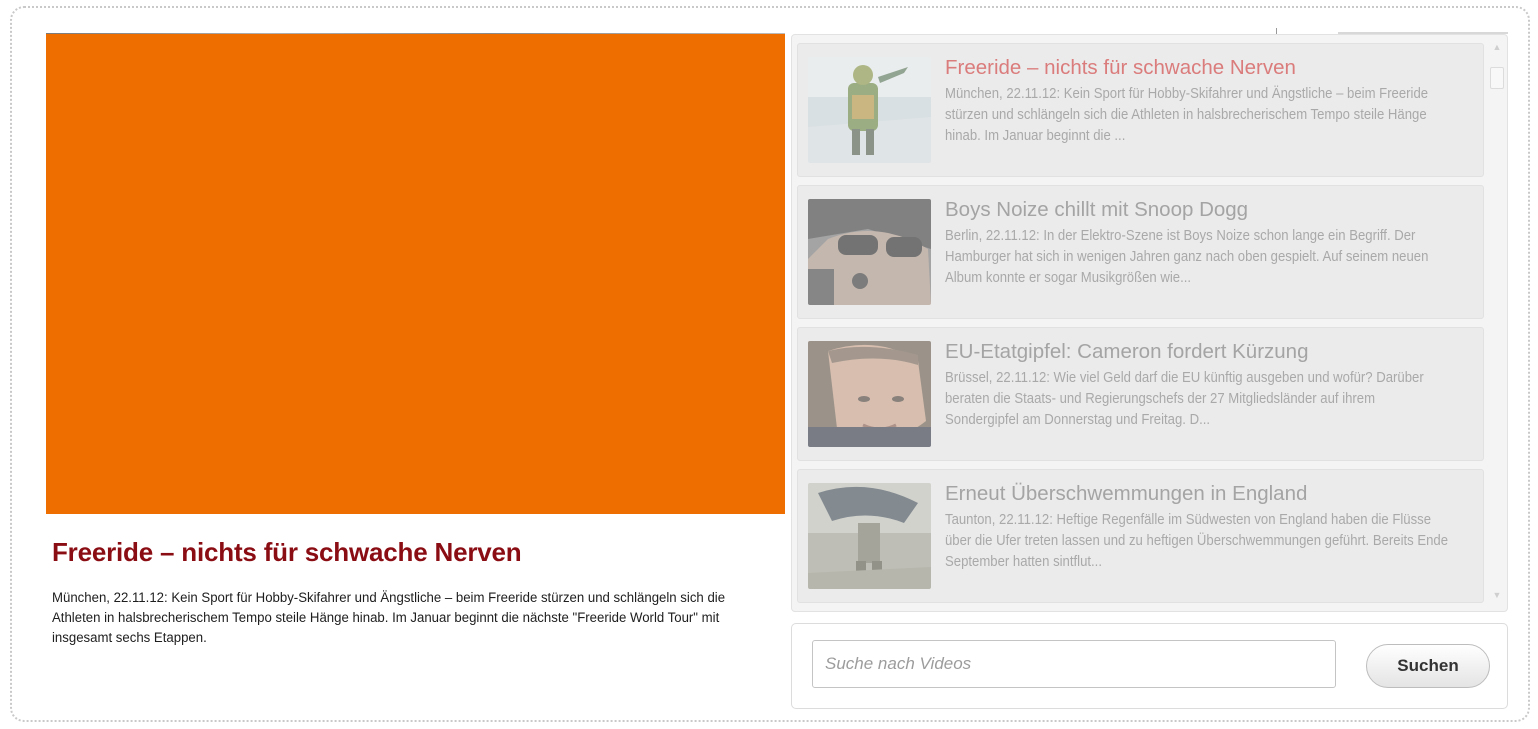  What do you see at coordinates (1097, 209) in the screenshot?
I see `item-title: Boys Noize chillt mit Snoop Dogg` at bounding box center [1097, 209].